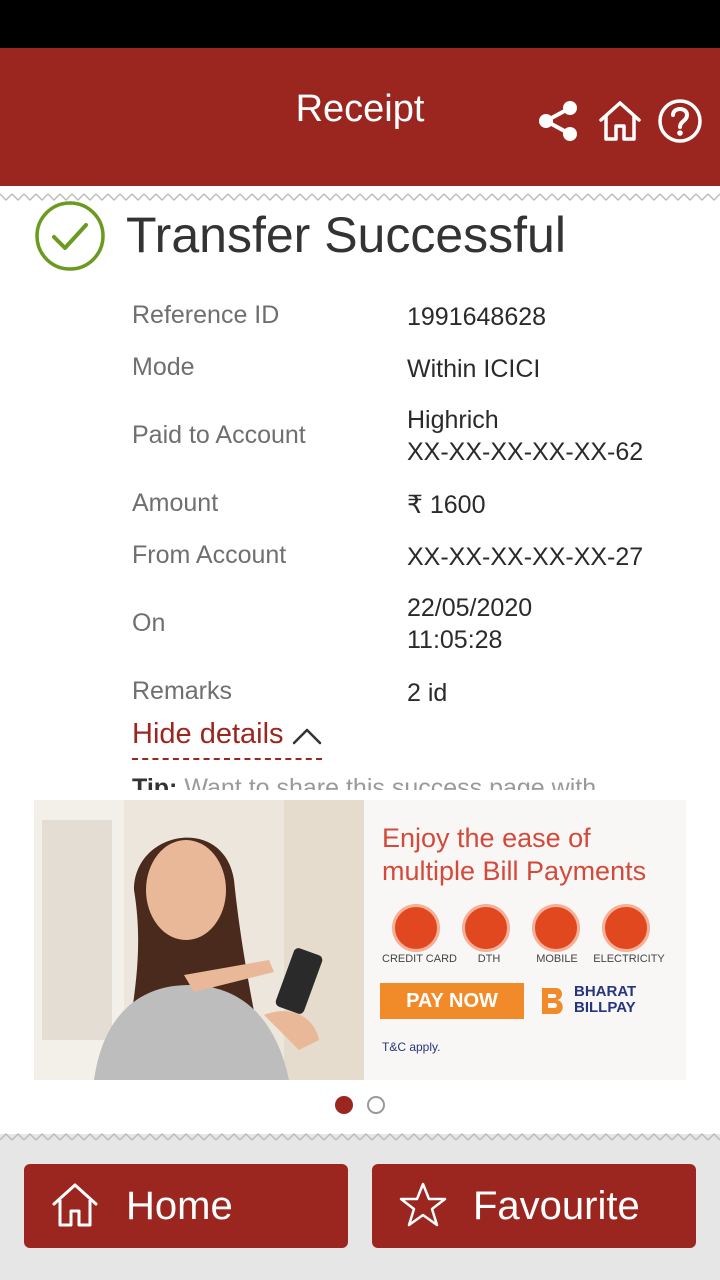 This screenshot has height=1280, width=720. Describe the element at coordinates (206, 315) in the screenshot. I see `reference-id-label: Reference ID` at that location.